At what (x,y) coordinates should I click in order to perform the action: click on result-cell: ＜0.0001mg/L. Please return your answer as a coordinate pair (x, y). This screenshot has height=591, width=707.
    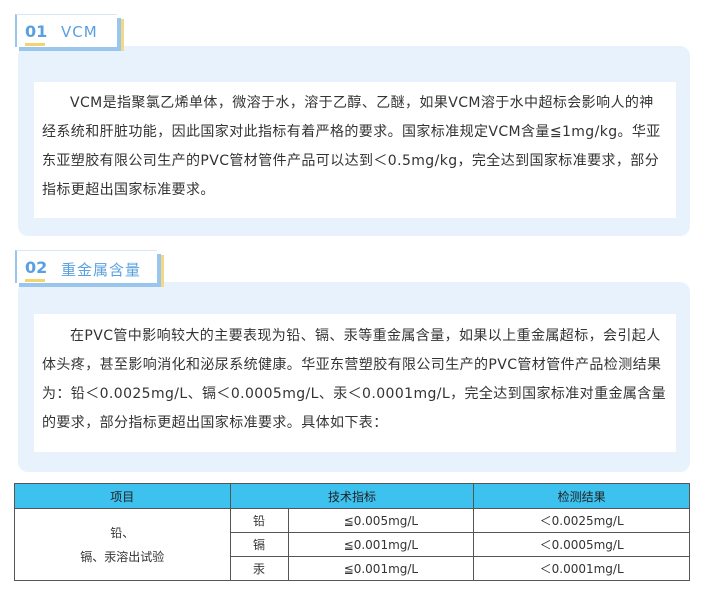
    Looking at the image, I should click on (581, 568).